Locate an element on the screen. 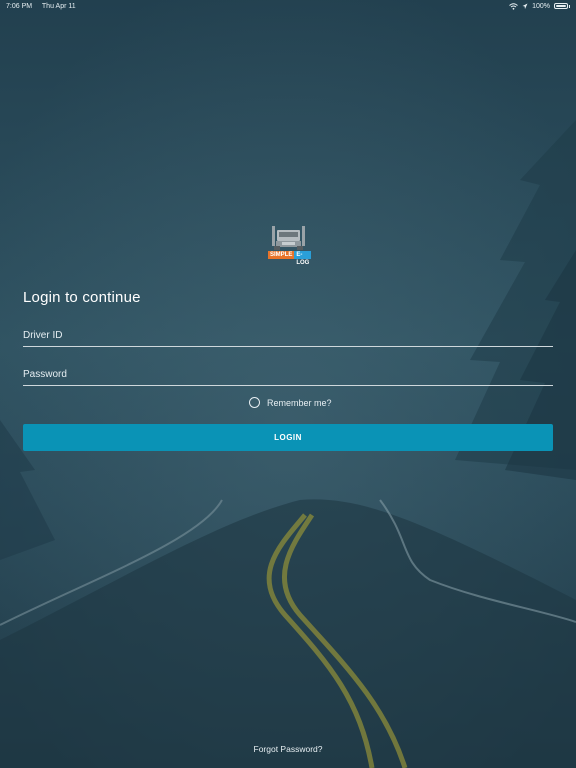 Image resolution: width=576 pixels, height=768 pixels. password-field is located at coordinates (288, 374).